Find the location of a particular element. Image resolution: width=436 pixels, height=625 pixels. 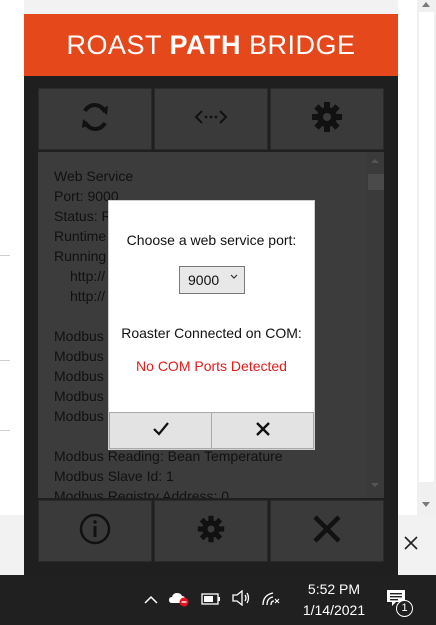

status-scrollbar is located at coordinates (375, 325).